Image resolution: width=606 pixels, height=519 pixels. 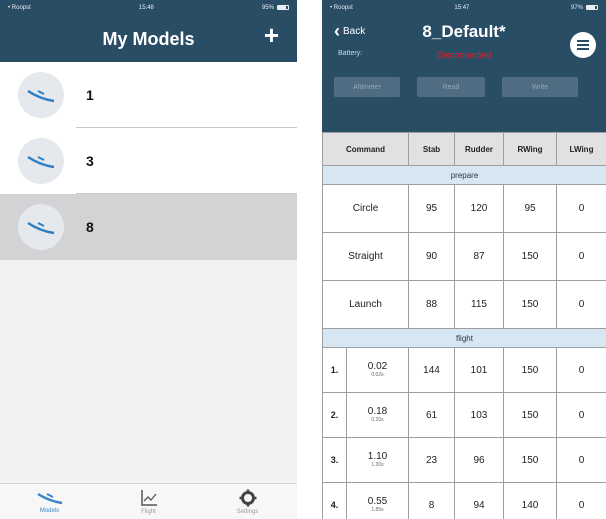 What do you see at coordinates (576, 8) in the screenshot?
I see `battery-percent: 97%` at bounding box center [576, 8].